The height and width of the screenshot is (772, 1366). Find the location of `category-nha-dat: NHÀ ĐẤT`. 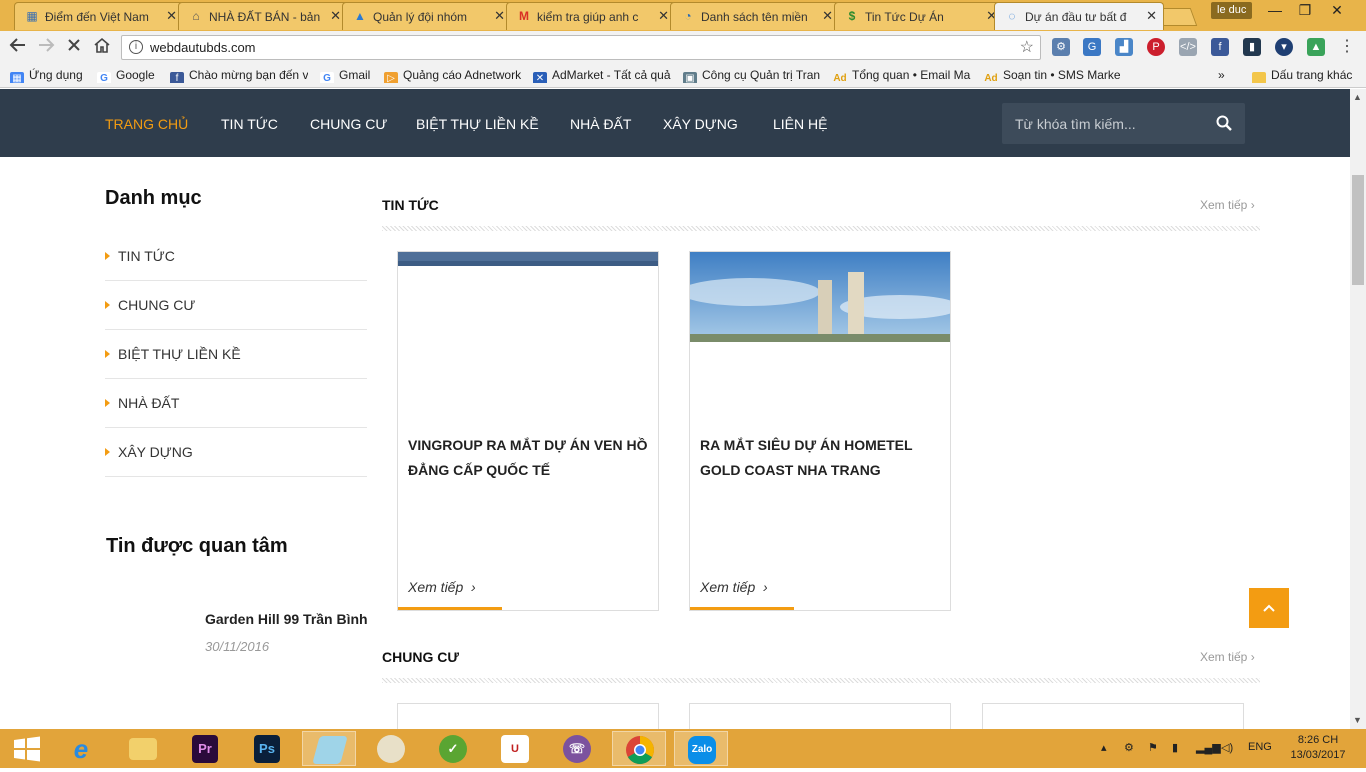

category-nha-dat: NHÀ ĐẤT is located at coordinates (236, 403).